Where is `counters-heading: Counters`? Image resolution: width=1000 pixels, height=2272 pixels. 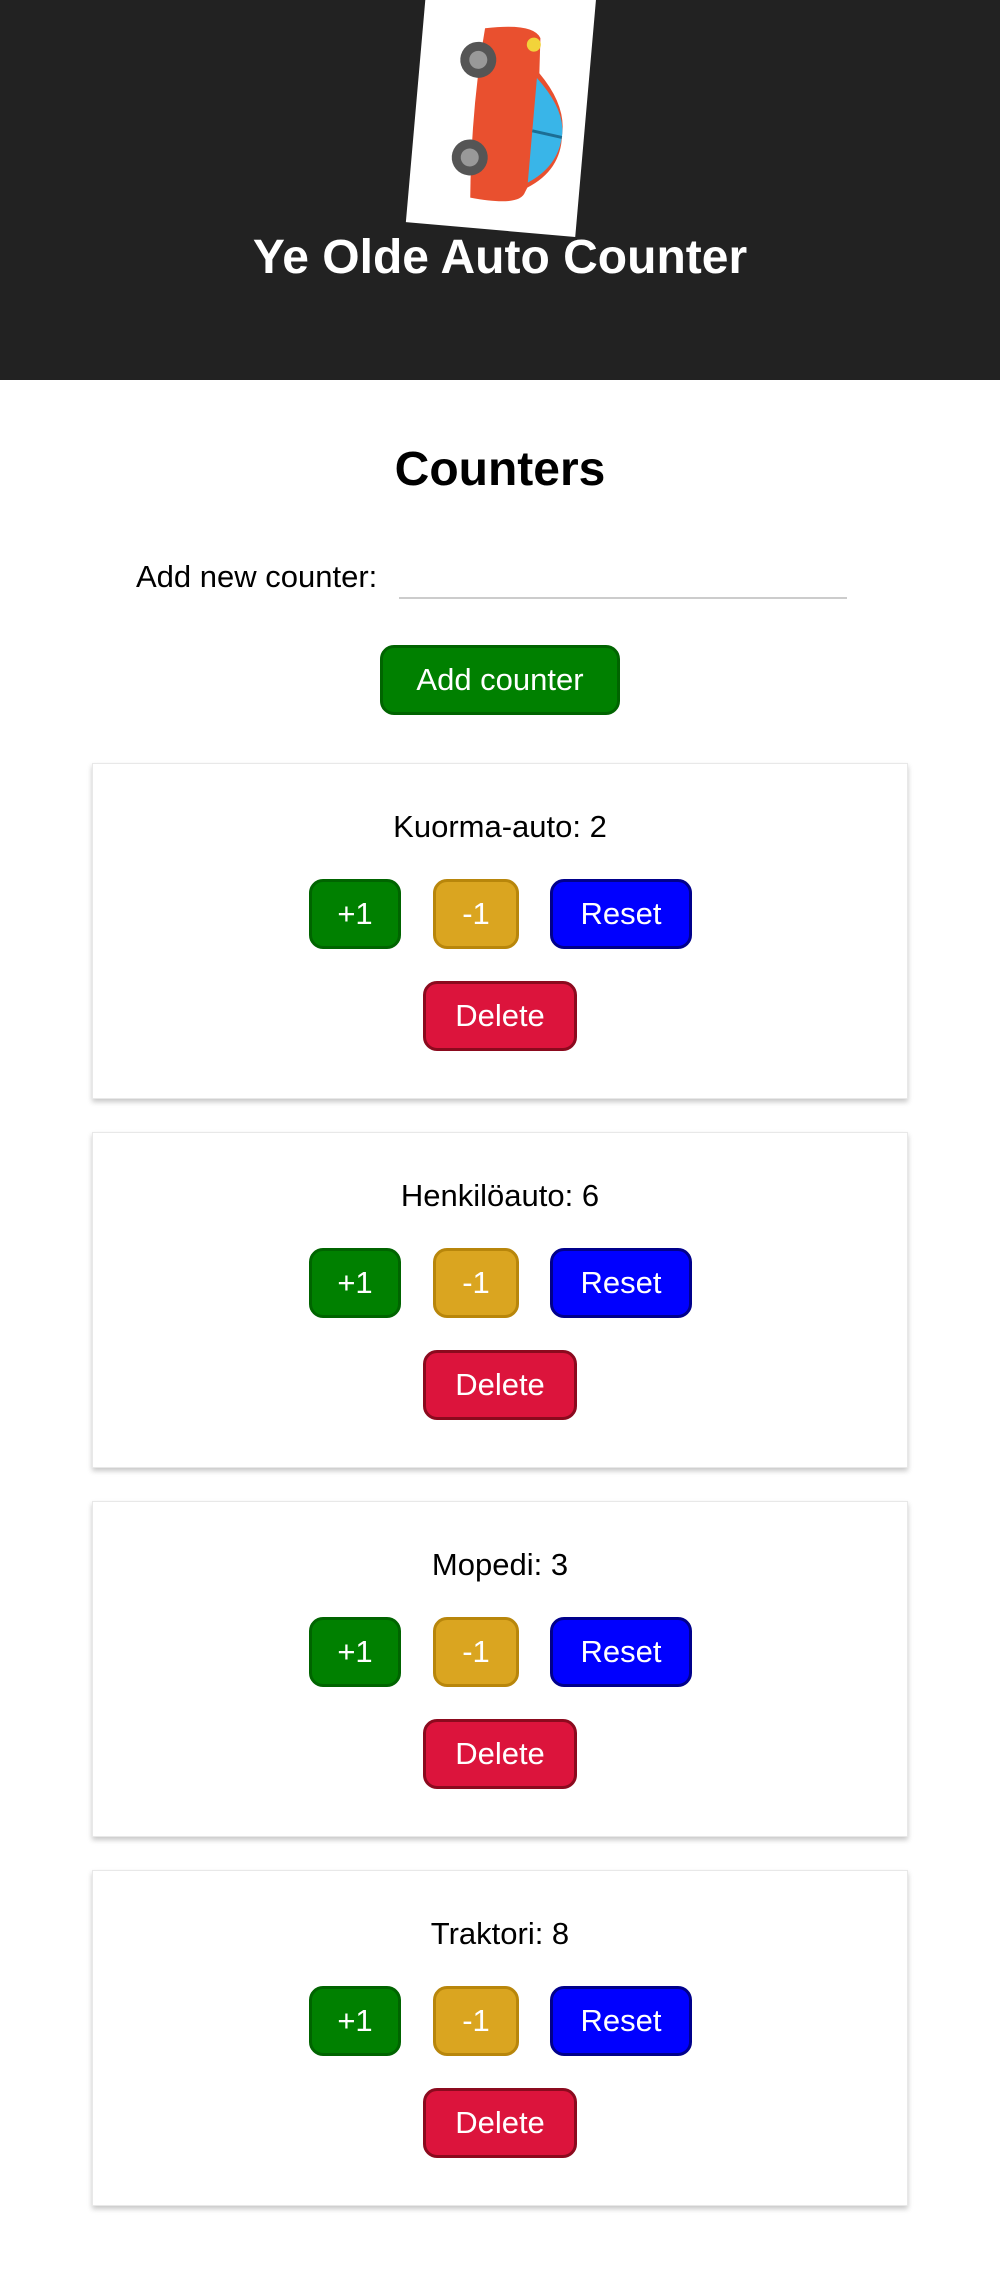
counters-heading: Counters is located at coordinates (500, 469).